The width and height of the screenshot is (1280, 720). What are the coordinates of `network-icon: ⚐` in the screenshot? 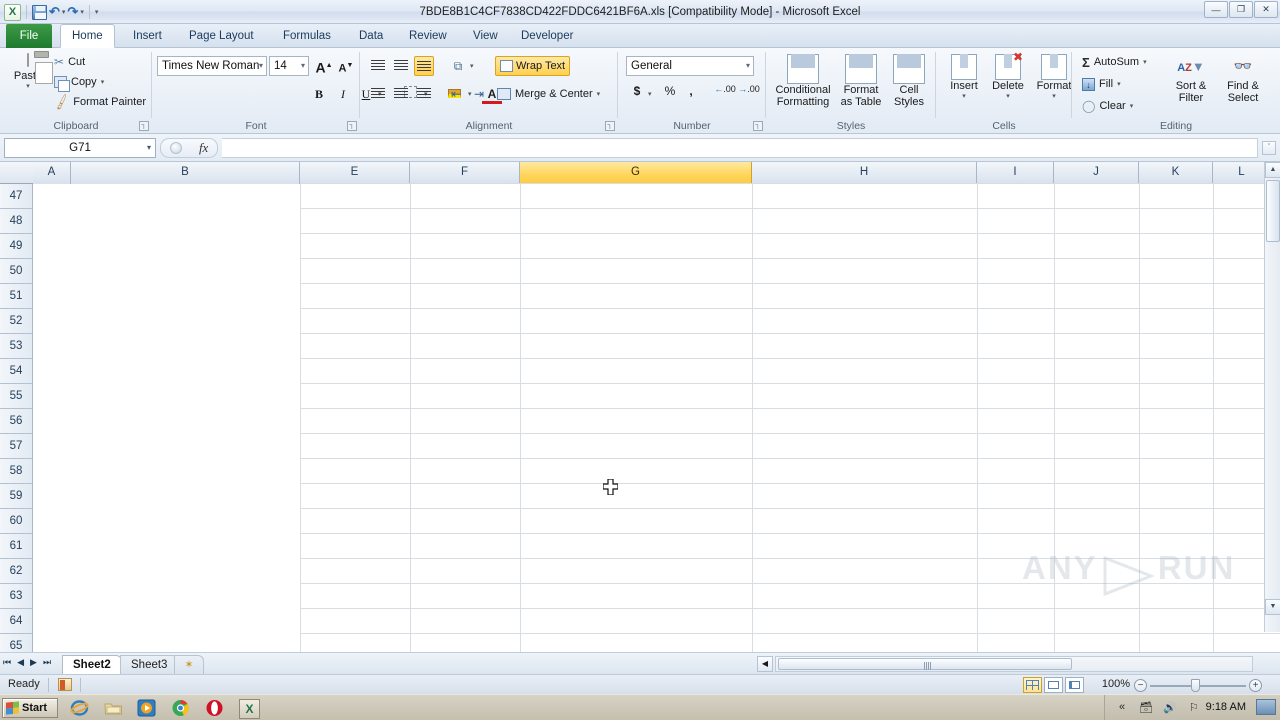 It's located at (1194, 707).